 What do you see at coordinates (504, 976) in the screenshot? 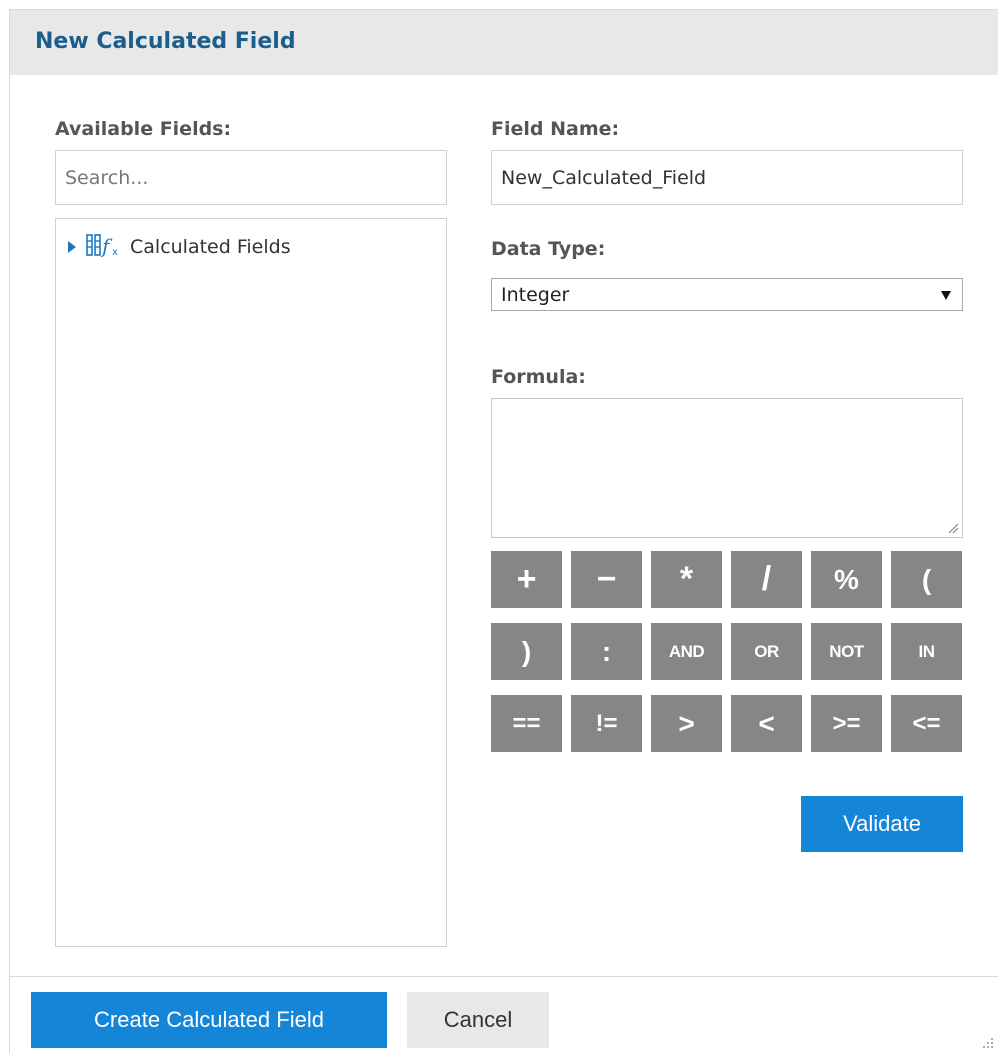
I see `footer-divider` at bounding box center [504, 976].